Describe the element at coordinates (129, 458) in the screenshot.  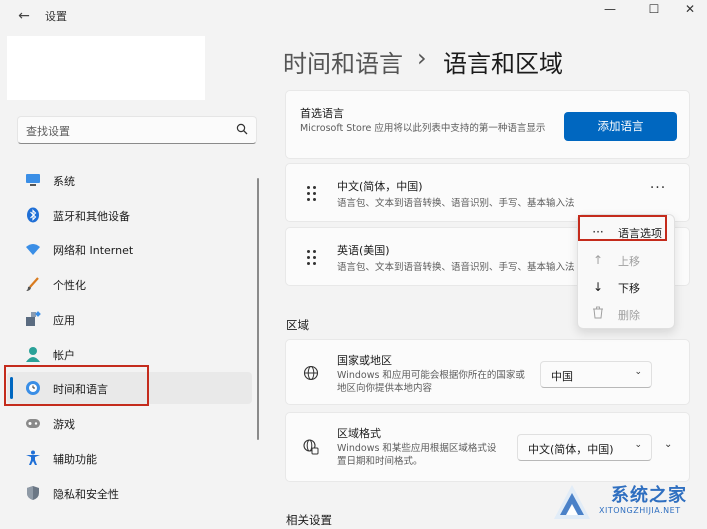
I see `sidebar-item-accessibility: 辅助功能` at that location.